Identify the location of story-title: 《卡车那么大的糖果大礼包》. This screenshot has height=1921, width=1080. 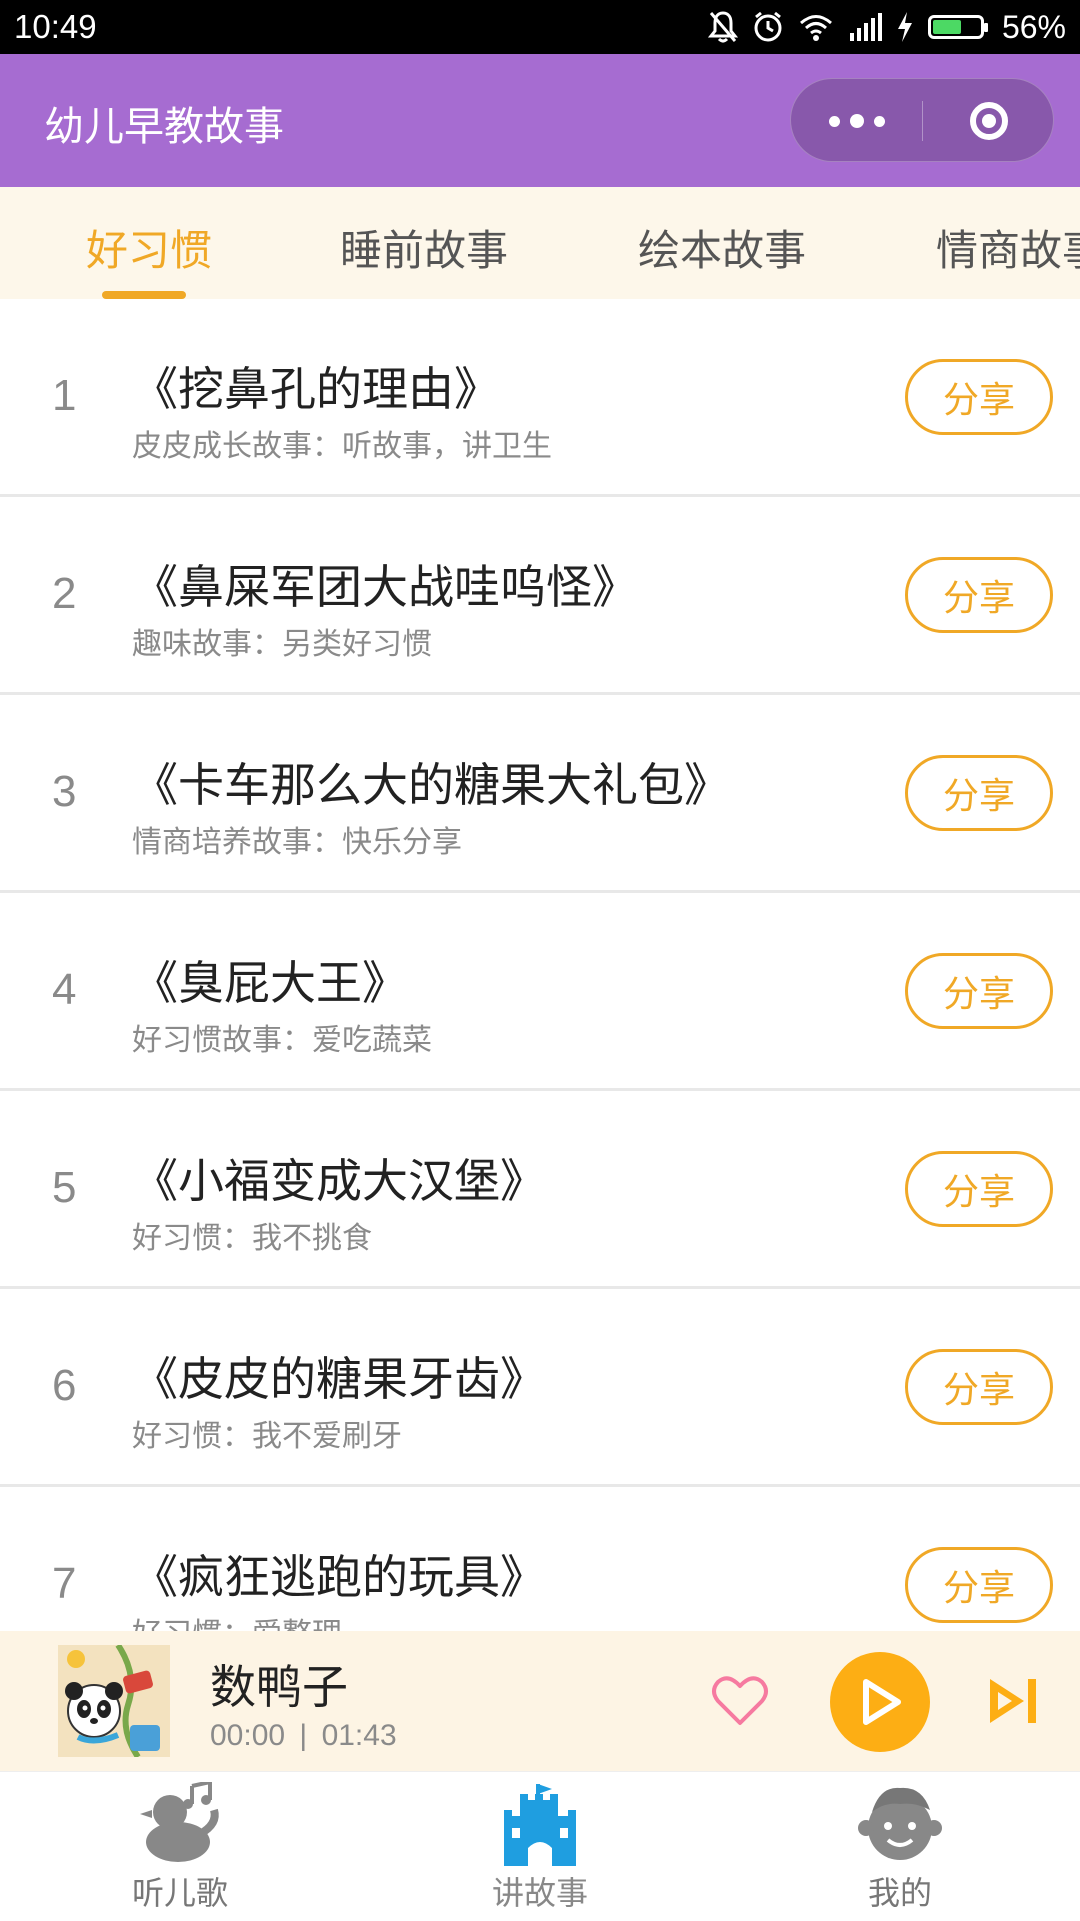
(431, 785).